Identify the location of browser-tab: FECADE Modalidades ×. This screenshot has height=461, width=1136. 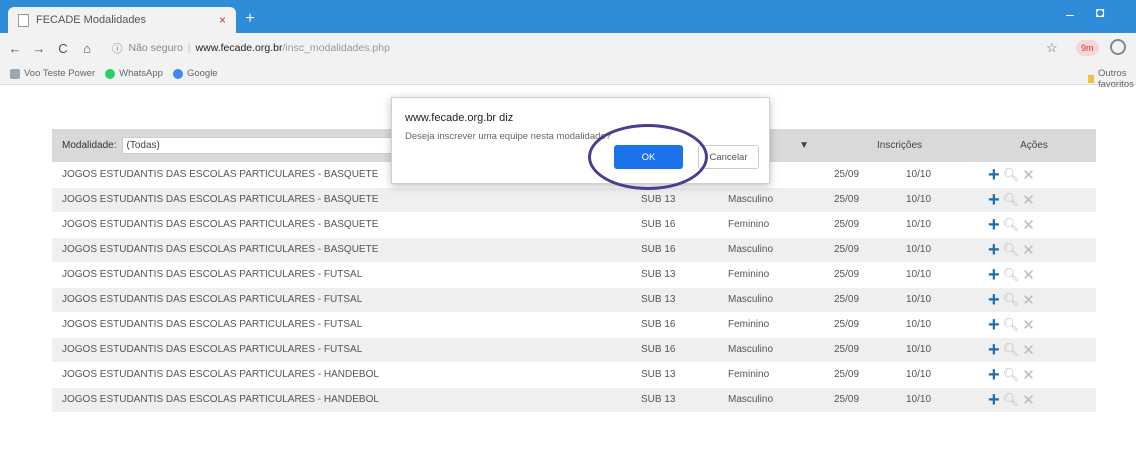
(122, 20).